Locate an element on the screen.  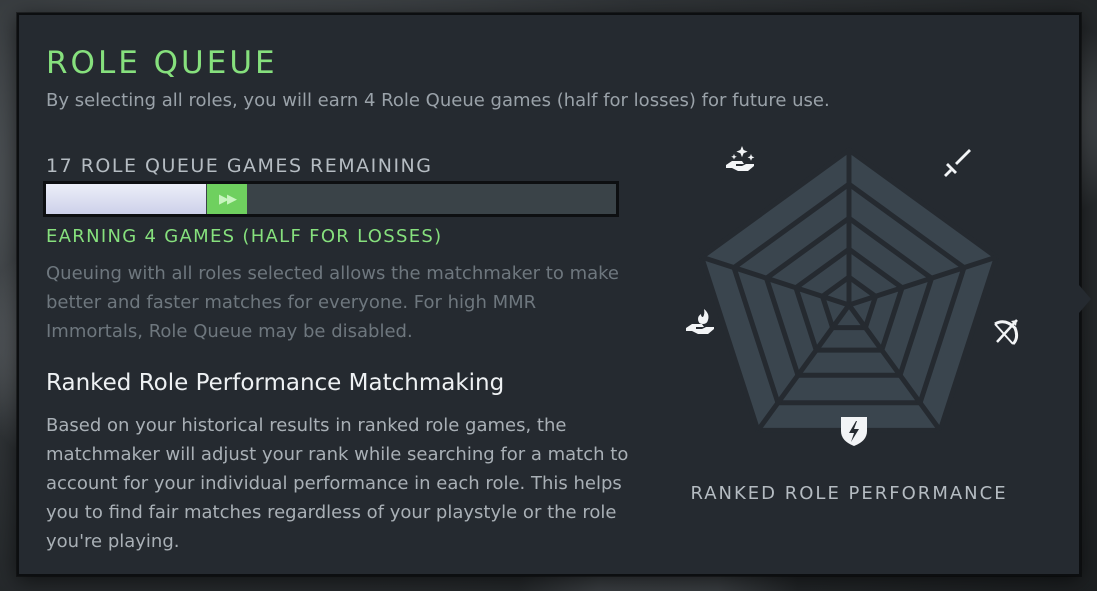
earning-games-indicator: ▶▶ is located at coordinates (227, 199).